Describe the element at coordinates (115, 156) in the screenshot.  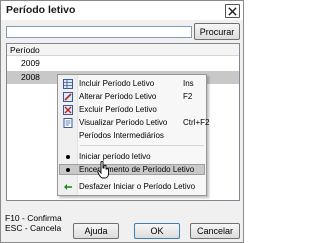
I see `menu-item-label: Iniciar período letivo` at that location.